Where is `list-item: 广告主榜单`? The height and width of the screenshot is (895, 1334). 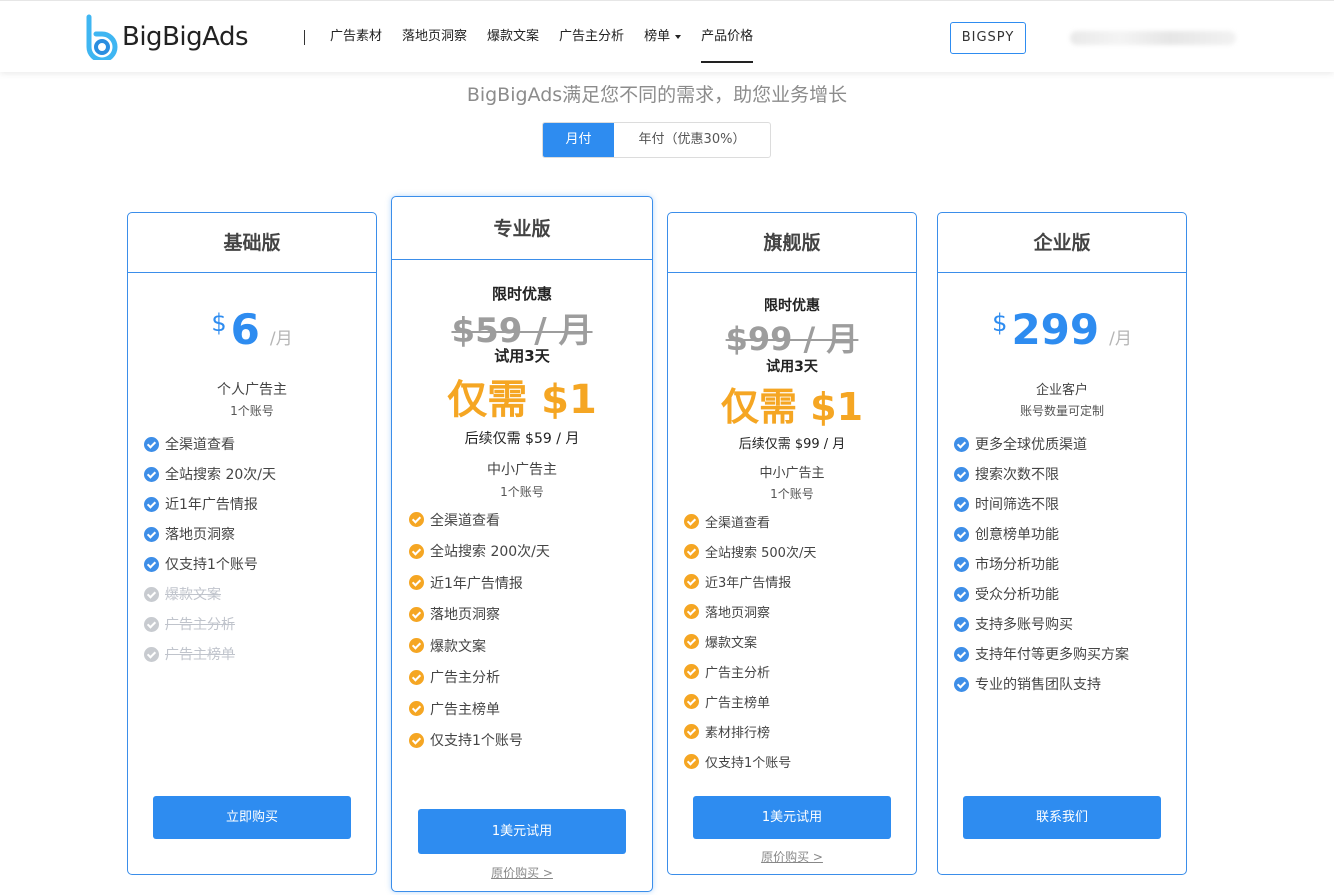
list-item: 广告主榜单 is located at coordinates (750, 701).